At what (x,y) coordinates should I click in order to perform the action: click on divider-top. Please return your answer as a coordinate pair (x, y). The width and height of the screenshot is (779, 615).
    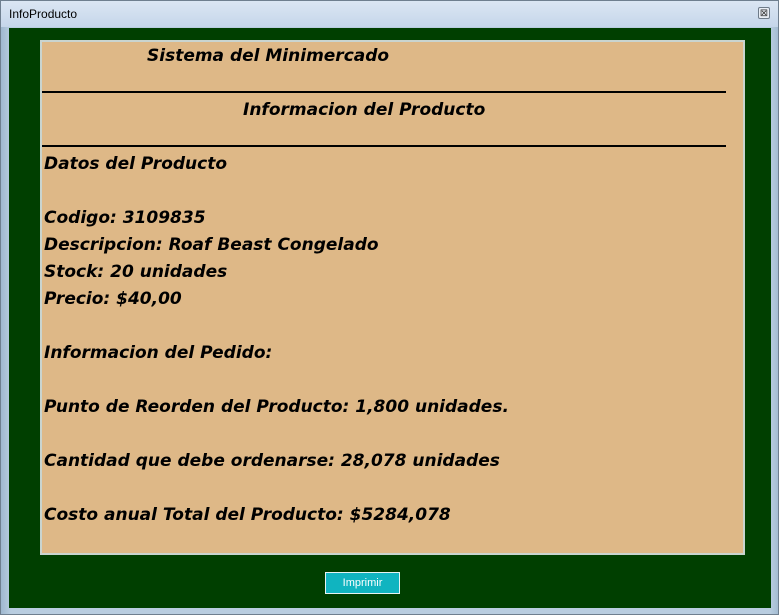
    Looking at the image, I should click on (384, 92).